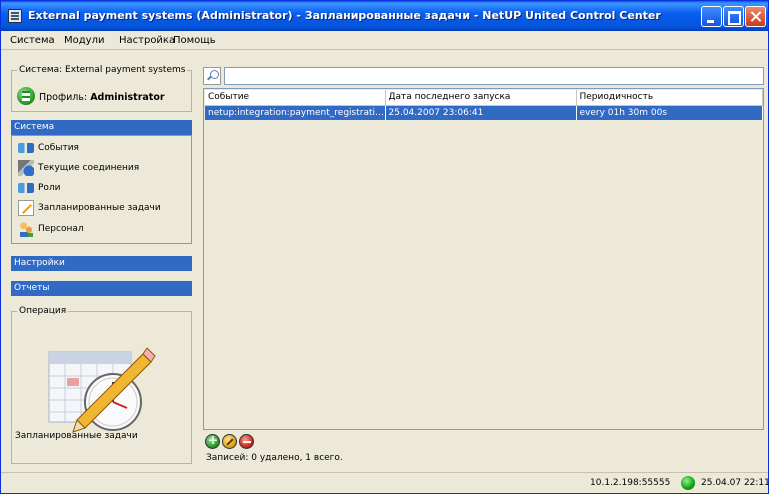 Image resolution: width=769 pixels, height=494 pixels. Describe the element at coordinates (101, 288) in the screenshot. I see `section-reports-header: Отчеты` at that location.